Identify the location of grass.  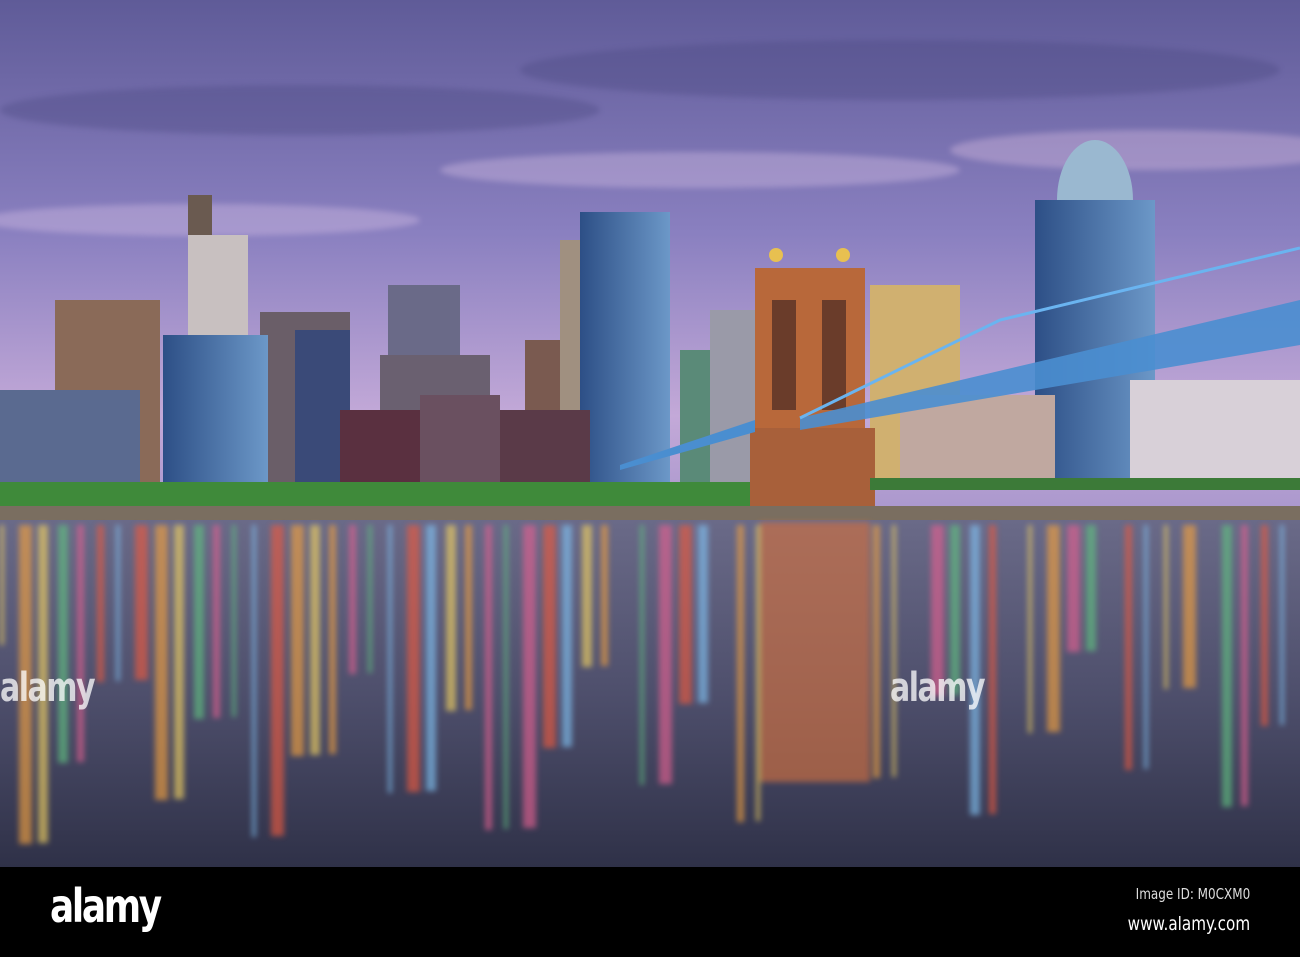
(375, 496).